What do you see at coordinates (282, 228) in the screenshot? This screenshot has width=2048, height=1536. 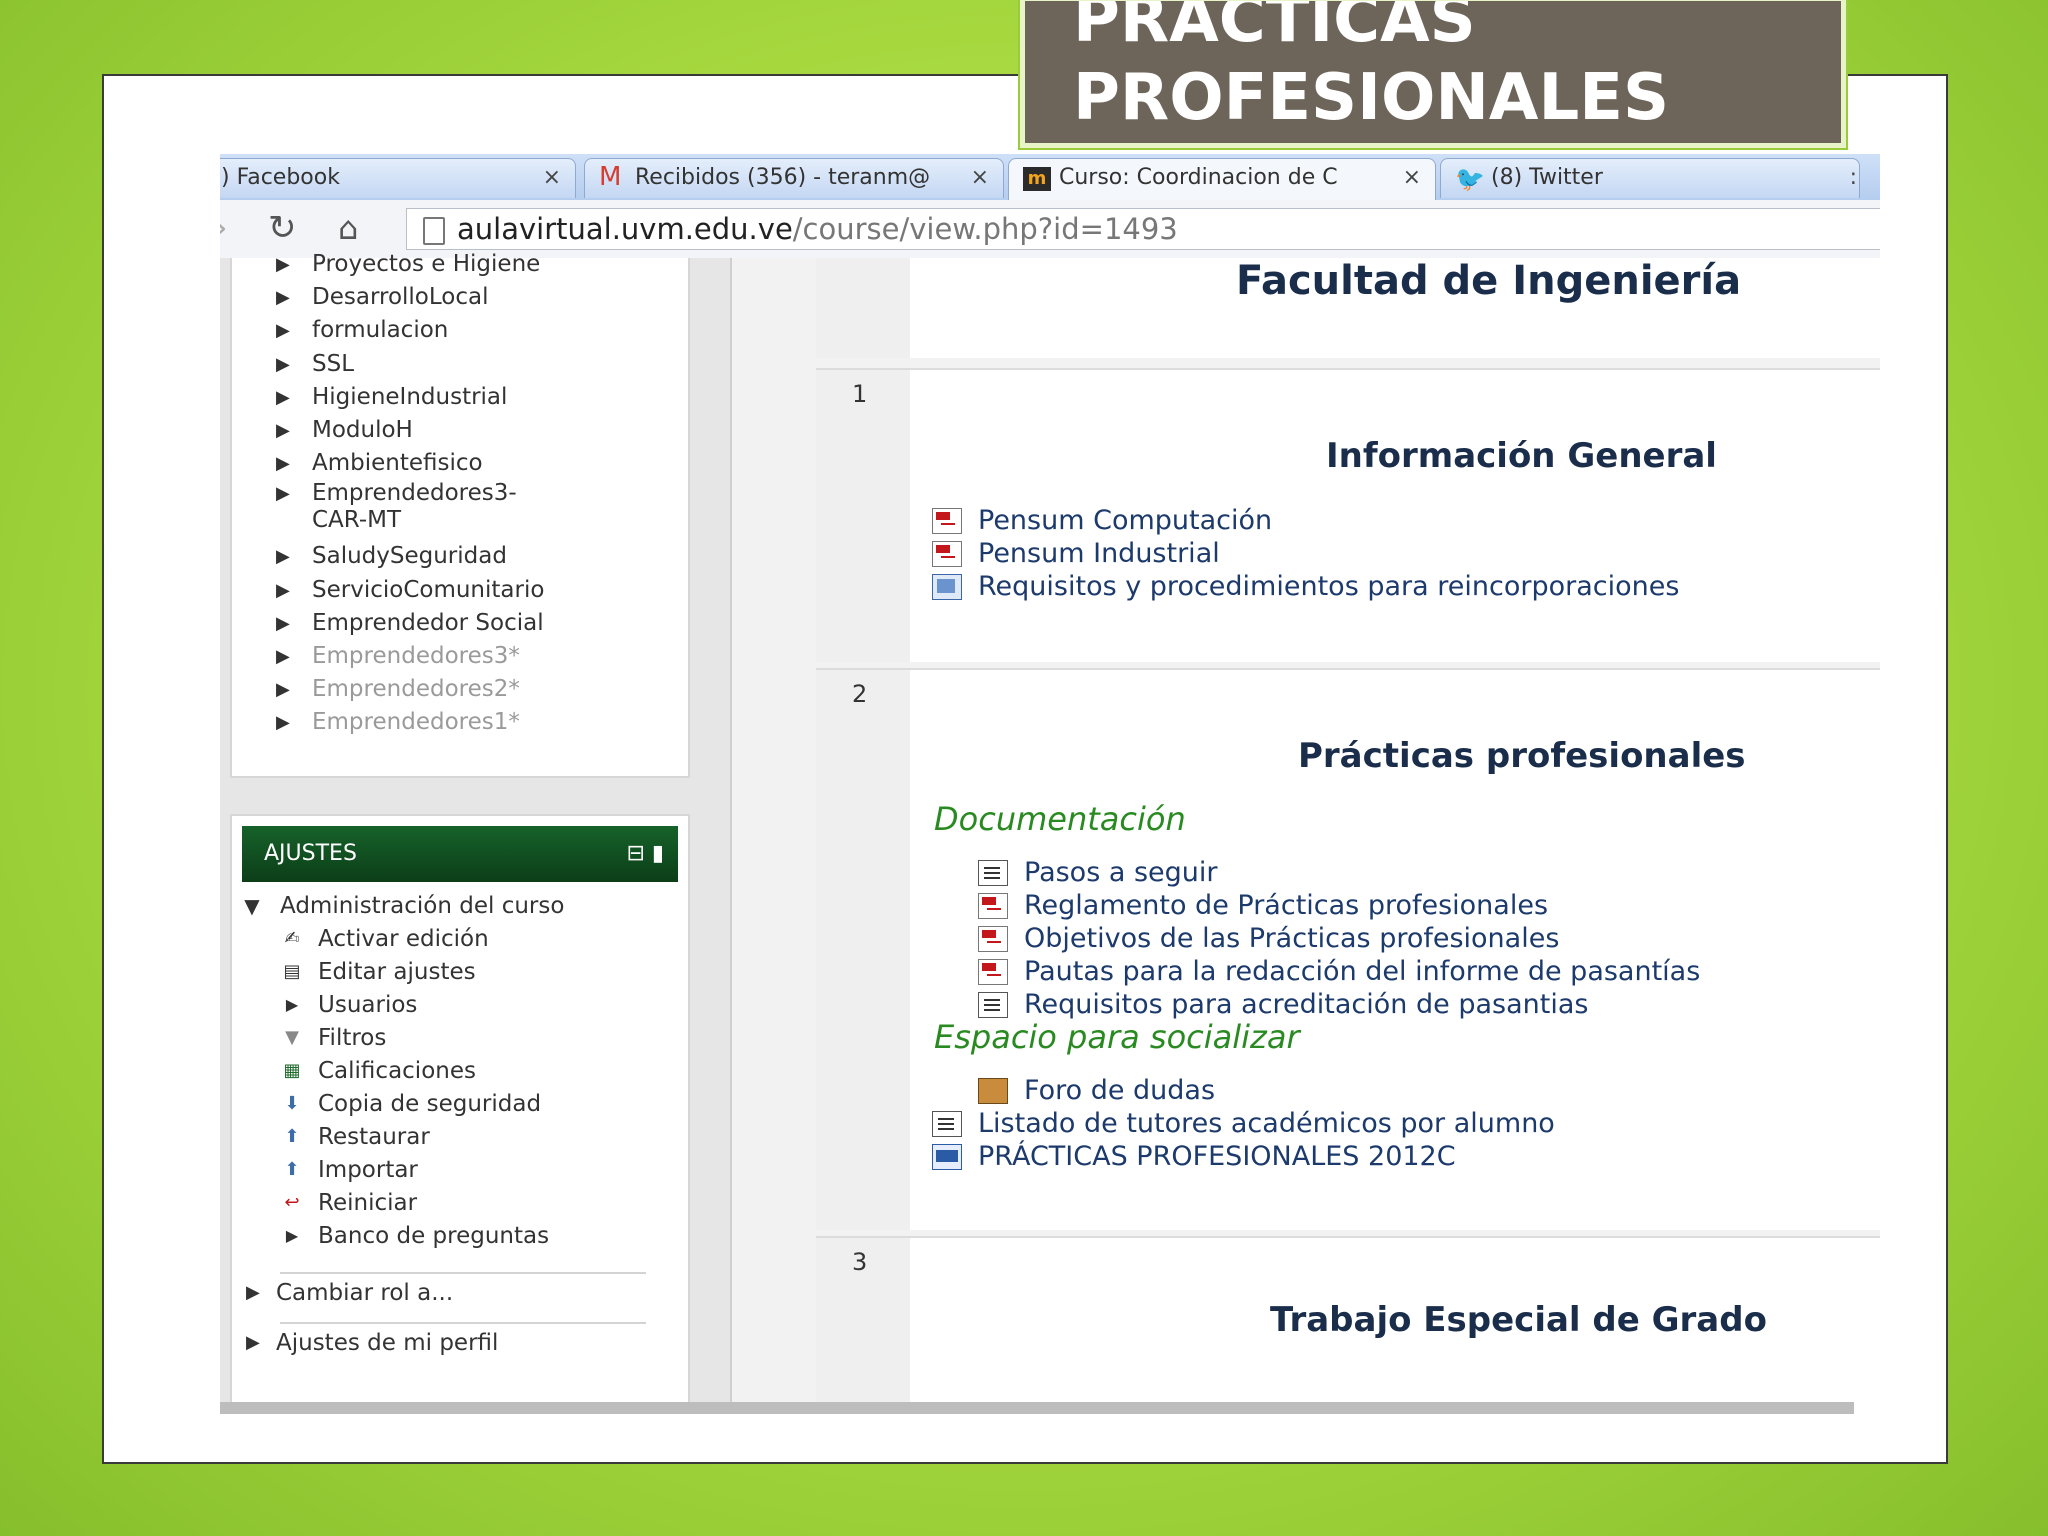 I see `reload-icon: ↻` at bounding box center [282, 228].